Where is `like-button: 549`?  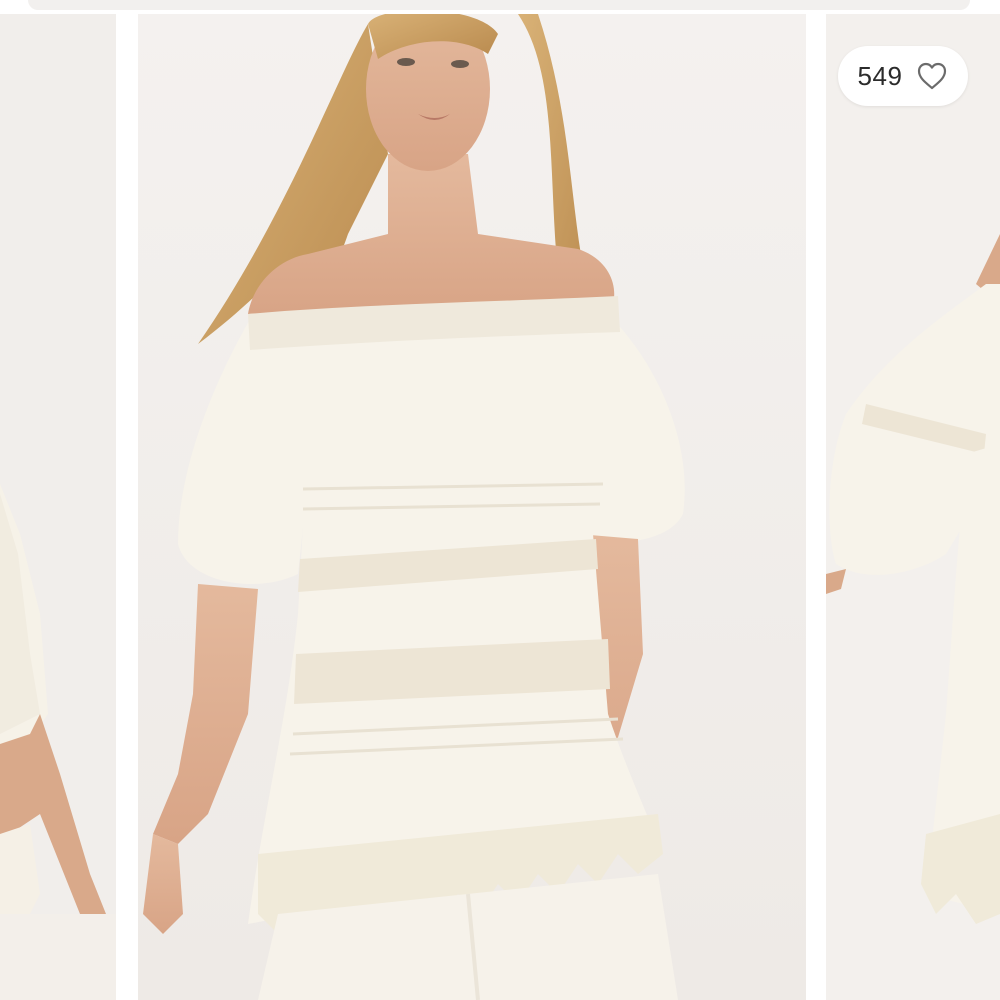 like-button: 549 is located at coordinates (903, 76).